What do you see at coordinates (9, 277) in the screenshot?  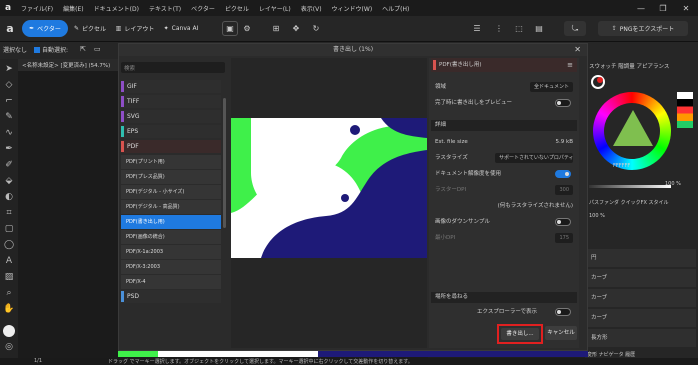 I see `image-tool-icon: ▨` at bounding box center [9, 277].